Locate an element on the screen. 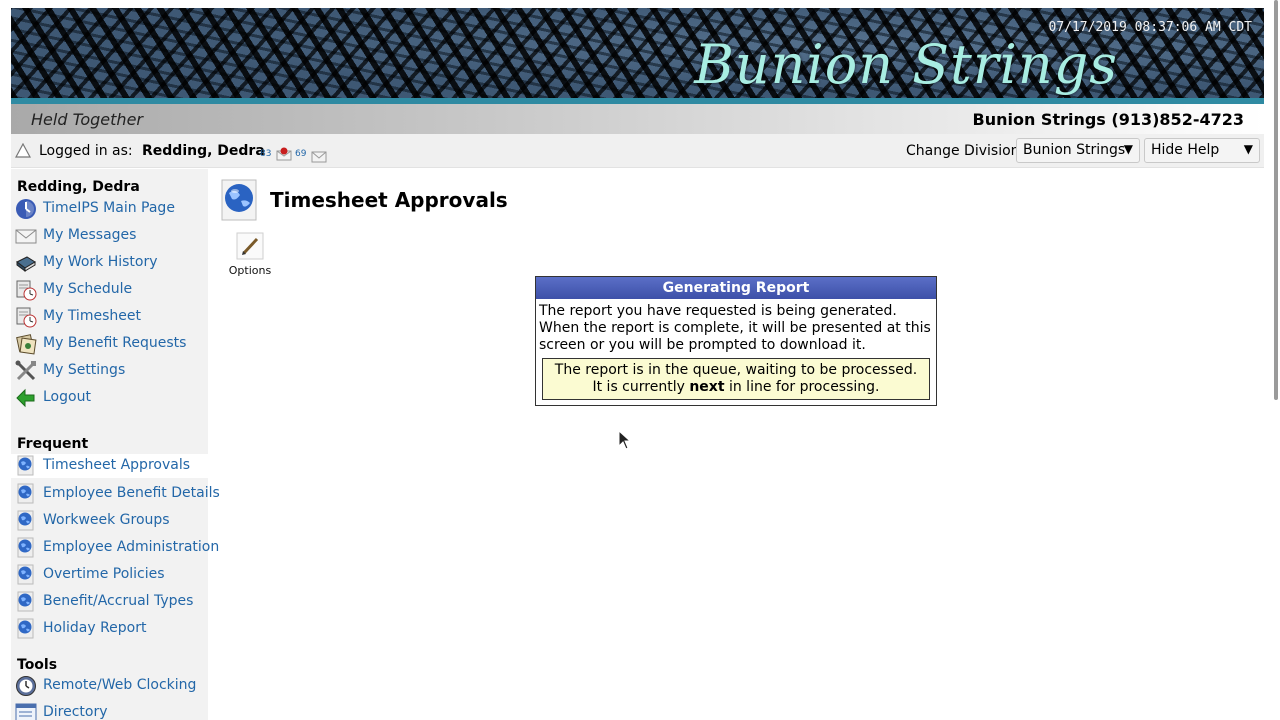  envelope-alert-icon is located at coordinates (284, 155).